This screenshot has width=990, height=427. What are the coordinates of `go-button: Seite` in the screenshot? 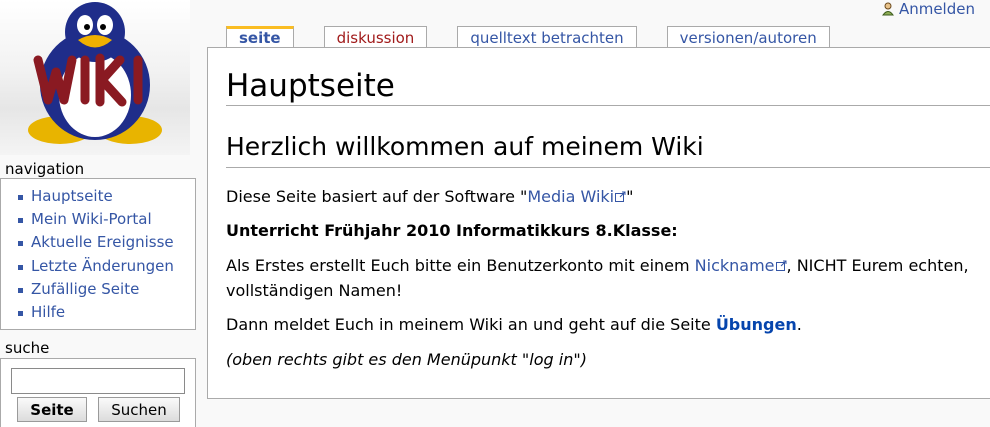 It's located at (52, 409).